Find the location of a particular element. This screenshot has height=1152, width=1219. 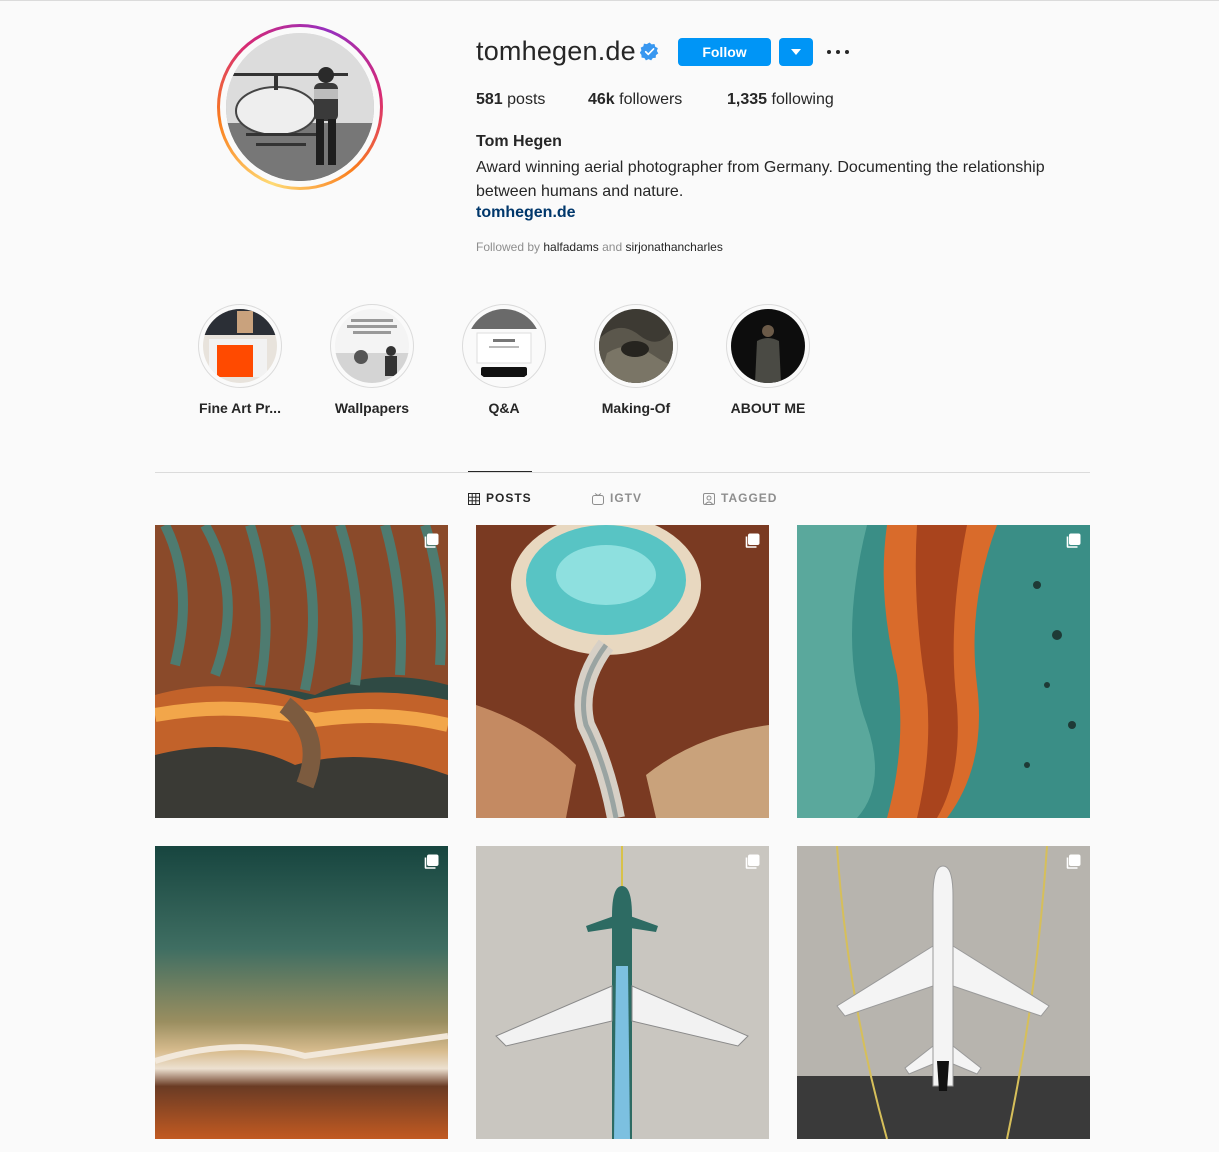

top-border is located at coordinates (609, 0).